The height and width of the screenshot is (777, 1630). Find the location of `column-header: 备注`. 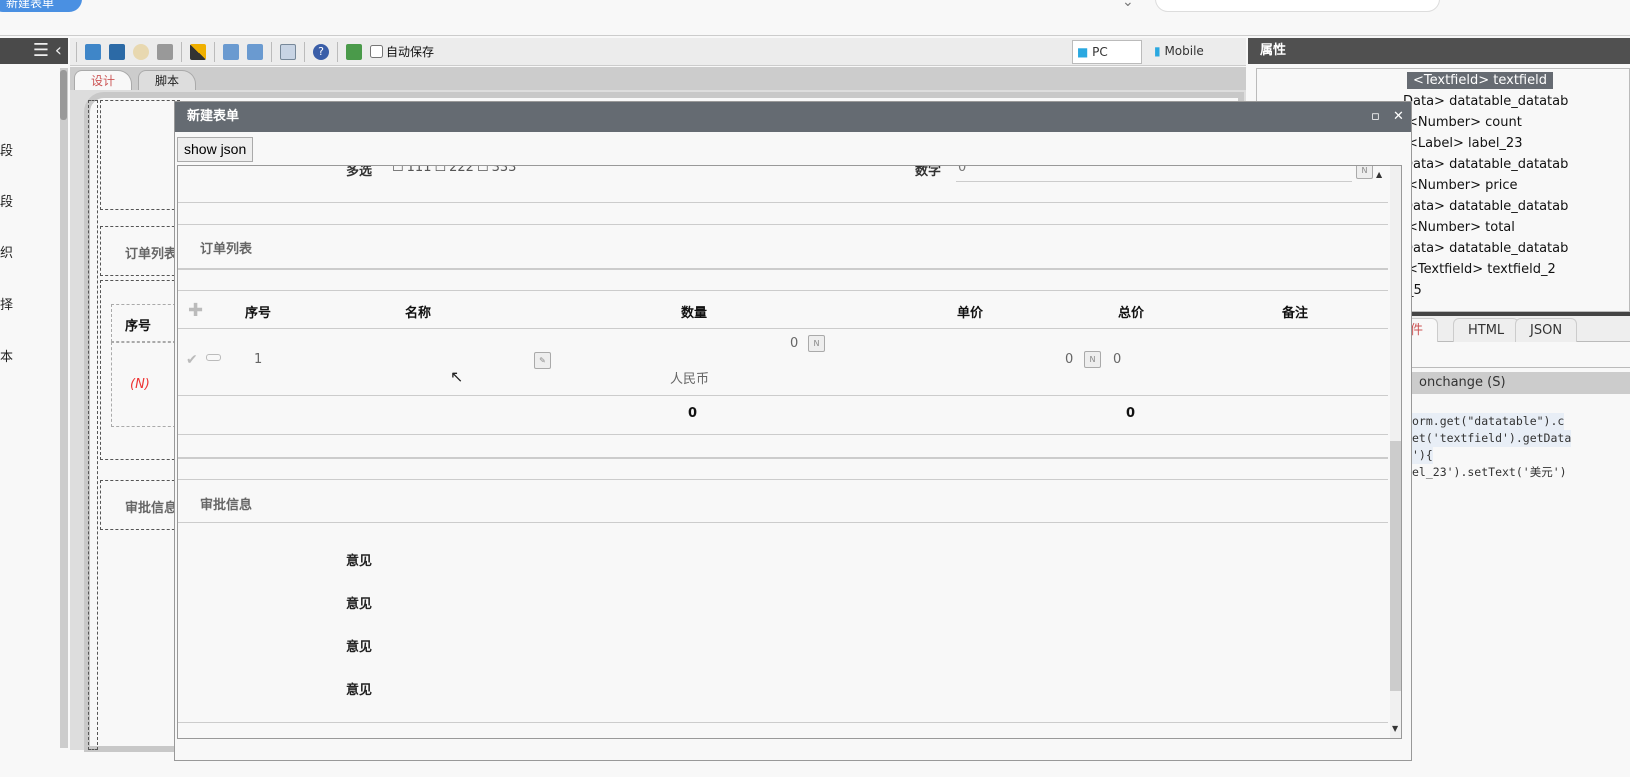

column-header: 备注 is located at coordinates (1295, 313).